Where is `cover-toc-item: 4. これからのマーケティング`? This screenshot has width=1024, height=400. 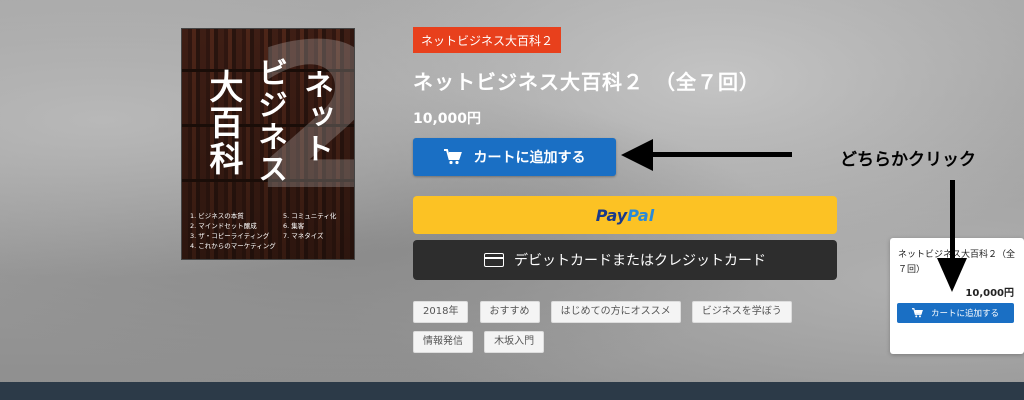 cover-toc-item: 4. これからのマーケティング is located at coordinates (233, 246).